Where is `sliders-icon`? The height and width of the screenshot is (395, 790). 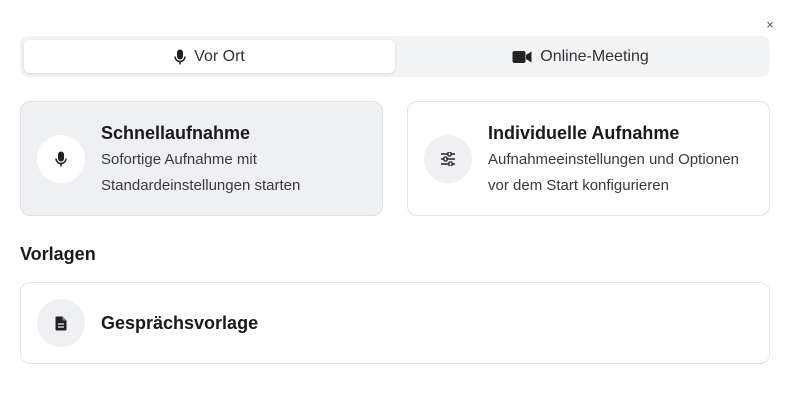
sliders-icon is located at coordinates (448, 159).